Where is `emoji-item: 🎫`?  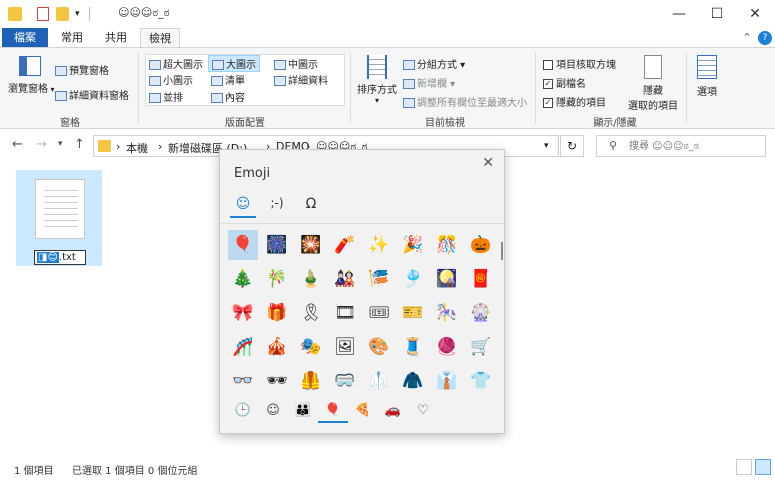 emoji-item: 🎫 is located at coordinates (413, 313).